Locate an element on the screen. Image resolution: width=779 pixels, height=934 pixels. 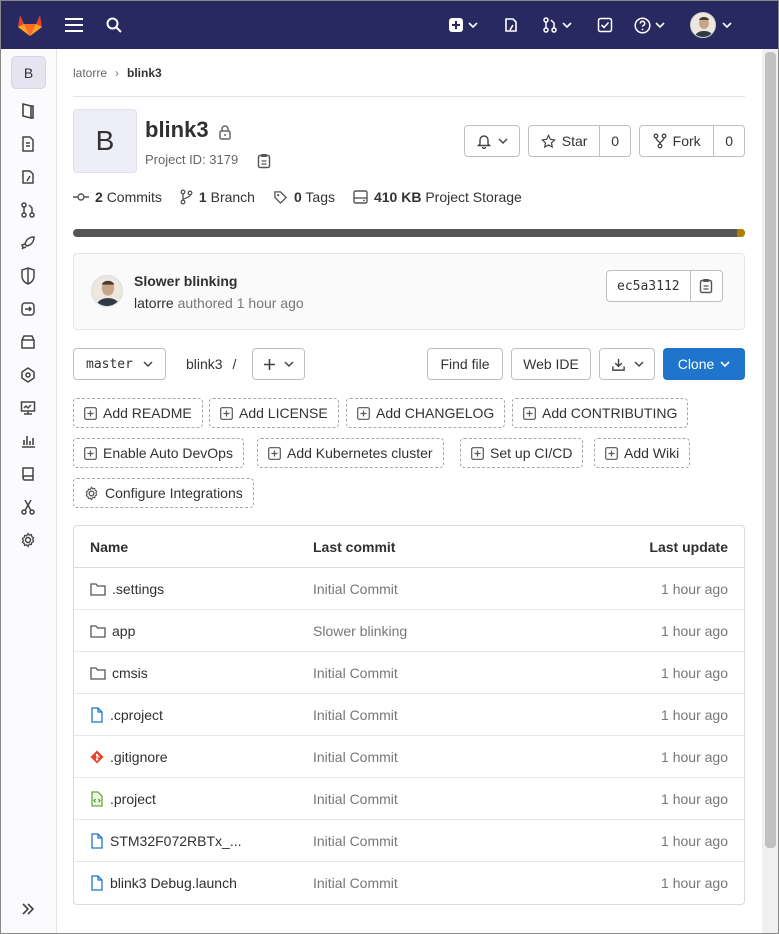
snippets-scissors-icon is located at coordinates (28, 507).